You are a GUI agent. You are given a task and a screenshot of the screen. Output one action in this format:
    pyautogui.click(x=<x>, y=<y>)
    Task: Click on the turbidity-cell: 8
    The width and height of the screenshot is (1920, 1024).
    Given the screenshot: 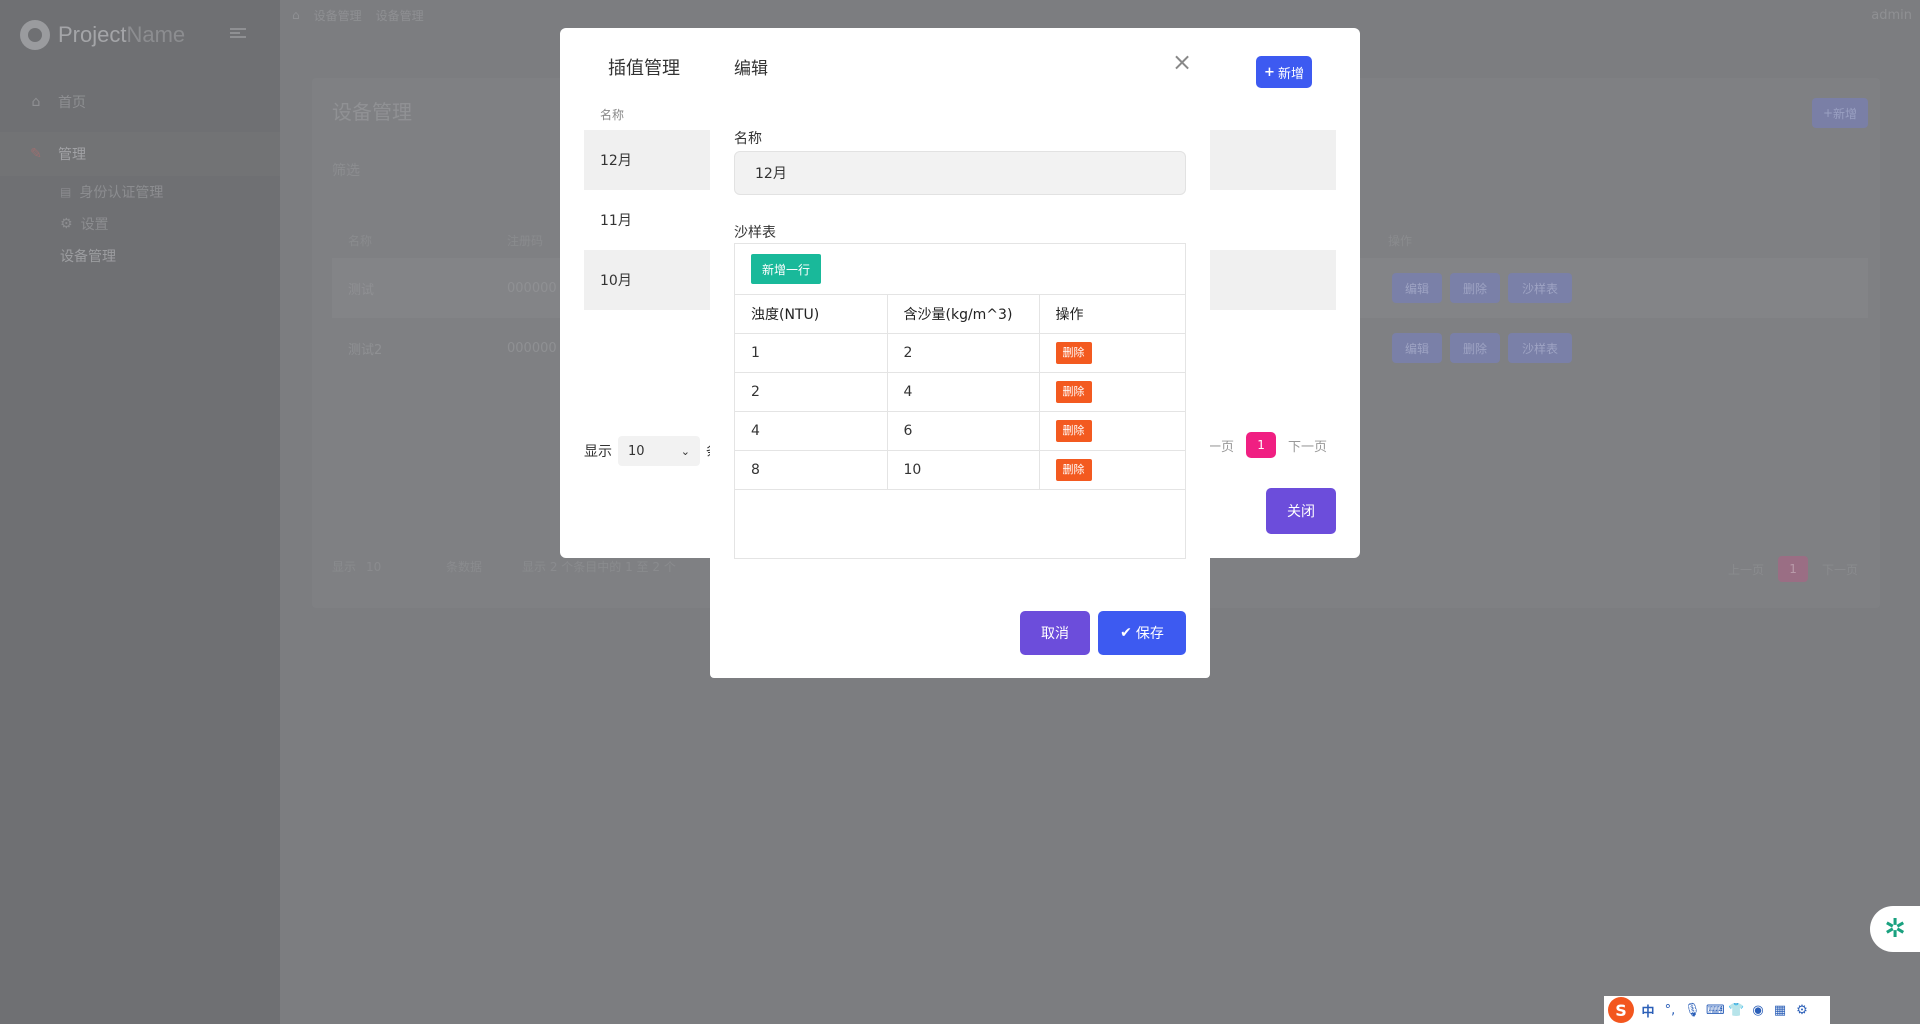 What is the action you would take?
    pyautogui.click(x=811, y=470)
    